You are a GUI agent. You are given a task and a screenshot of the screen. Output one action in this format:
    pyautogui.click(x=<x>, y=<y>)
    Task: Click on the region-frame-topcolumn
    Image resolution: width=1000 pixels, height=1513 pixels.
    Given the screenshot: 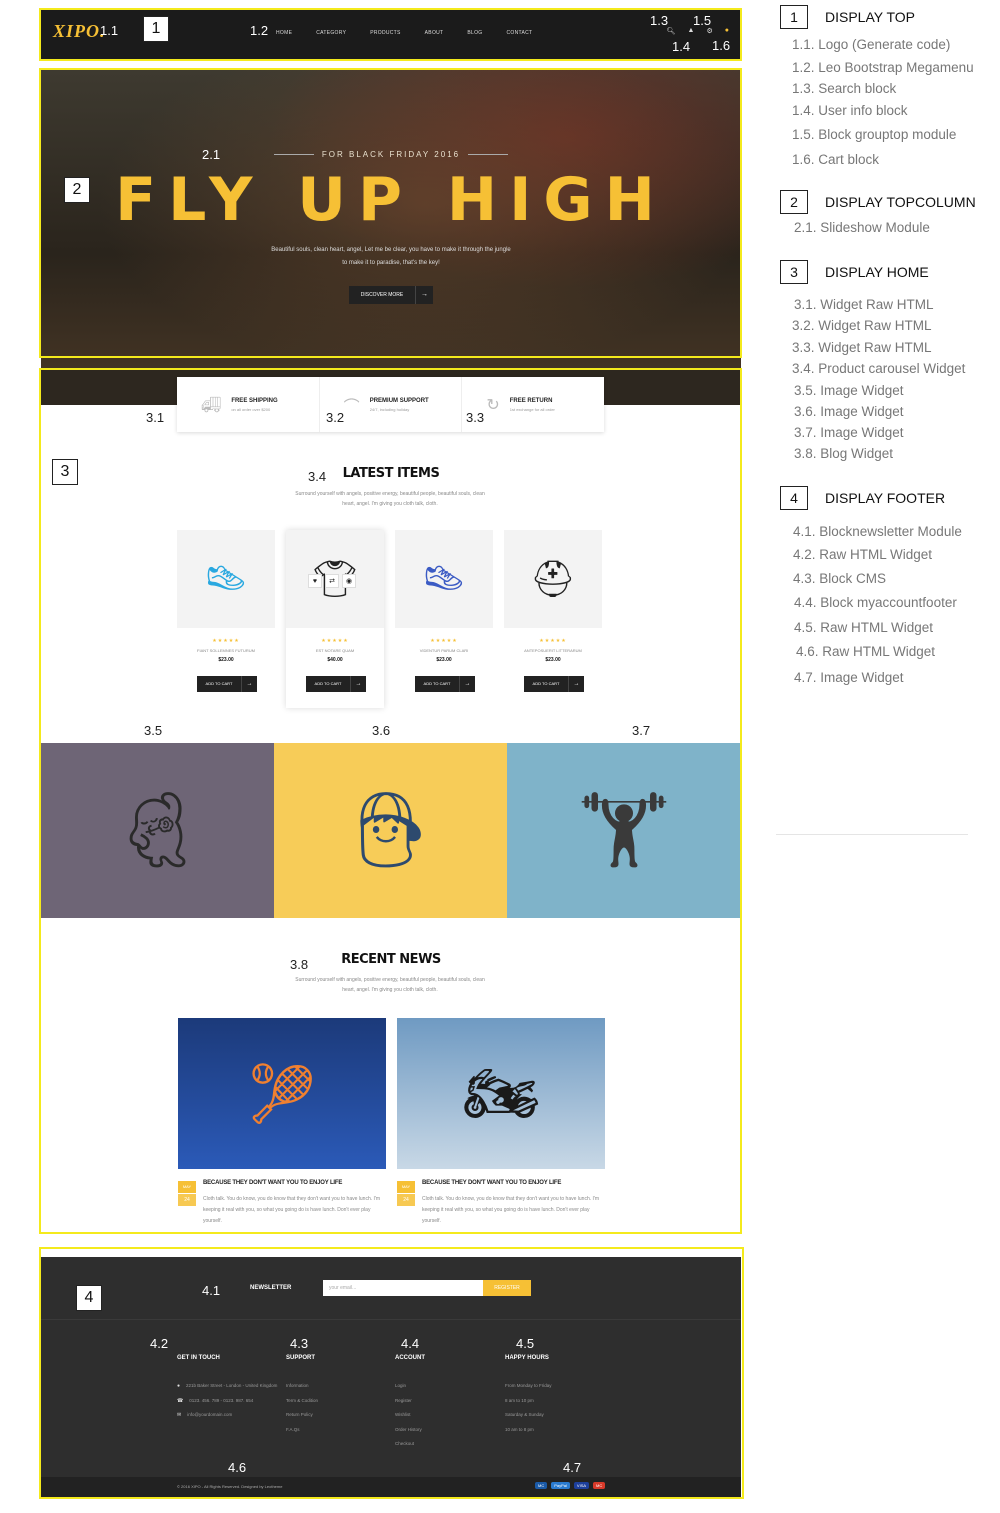 What is the action you would take?
    pyautogui.click(x=390, y=213)
    